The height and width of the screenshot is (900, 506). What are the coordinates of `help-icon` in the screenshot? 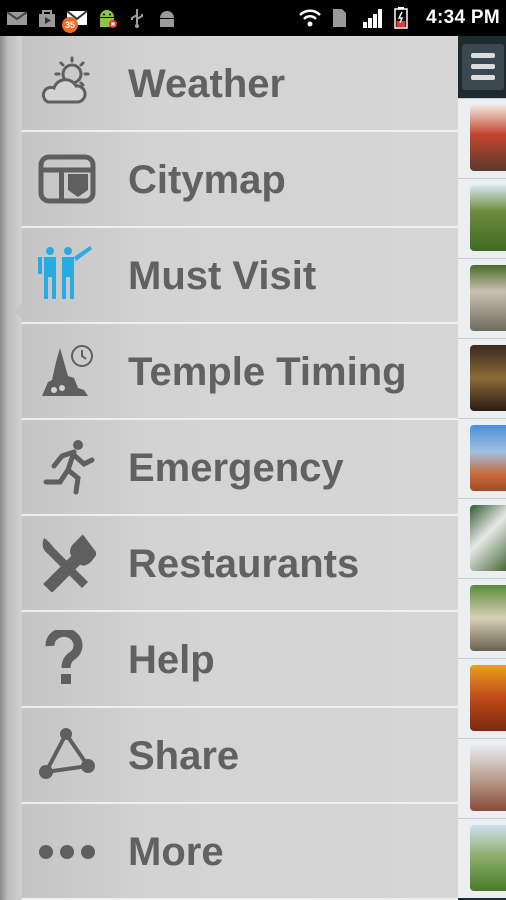 It's located at (67, 657).